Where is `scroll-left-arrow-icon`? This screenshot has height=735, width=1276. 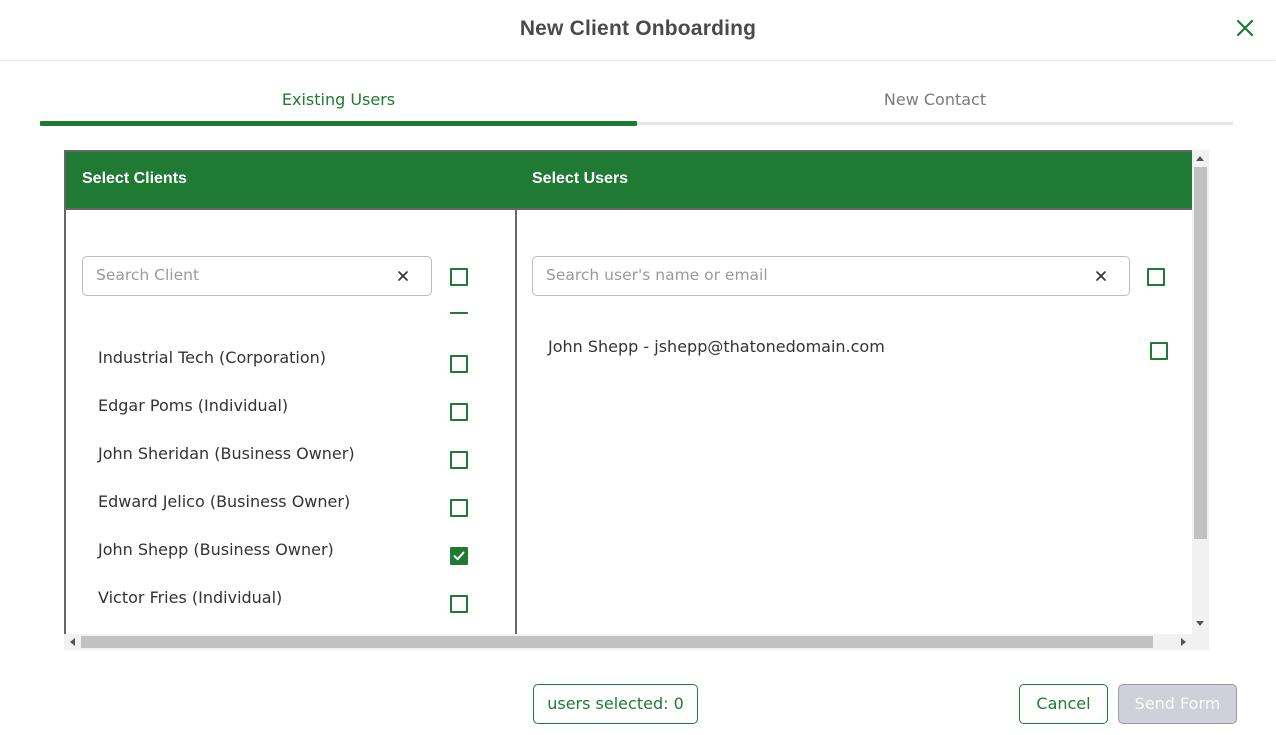 scroll-left-arrow-icon is located at coordinates (72, 642).